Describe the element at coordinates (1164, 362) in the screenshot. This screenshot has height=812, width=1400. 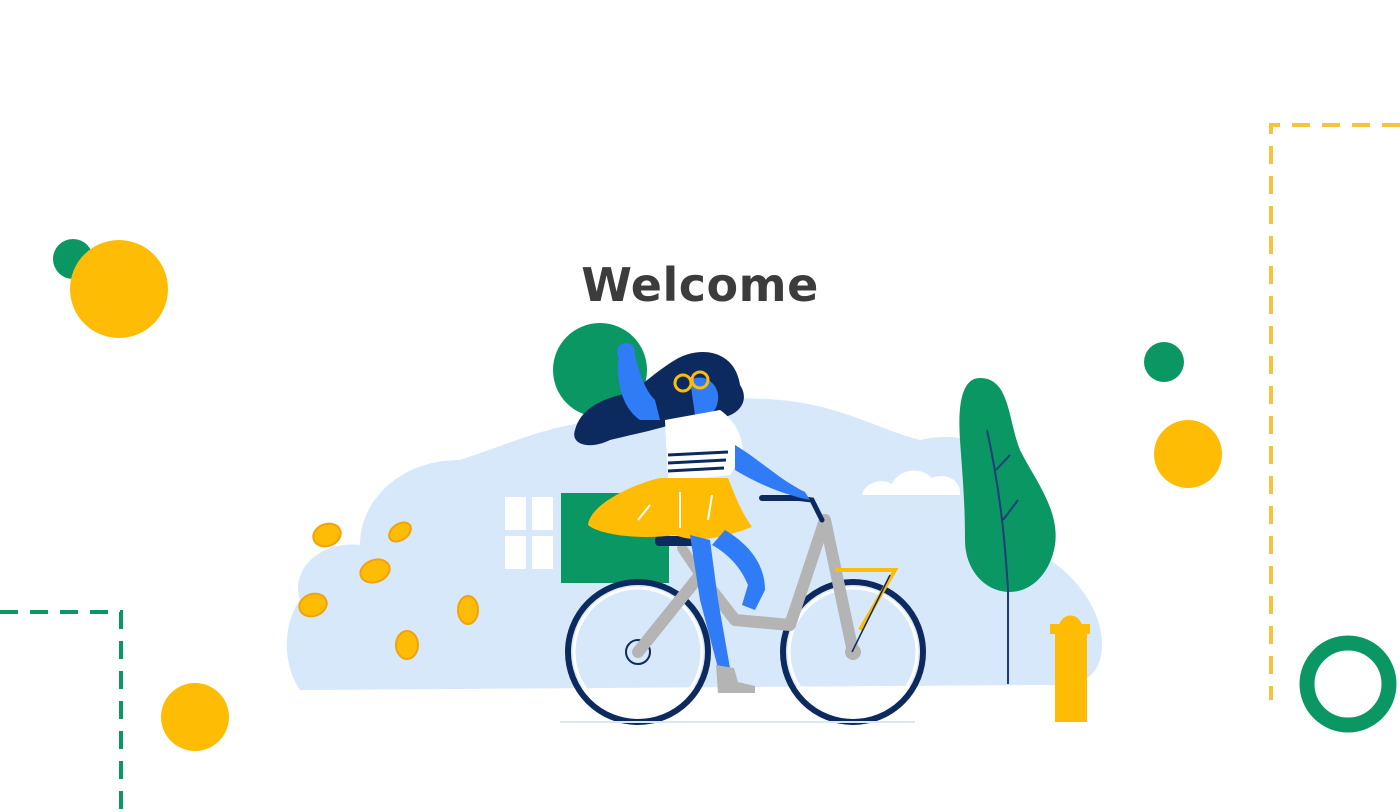
I see `green-dot-right` at that location.